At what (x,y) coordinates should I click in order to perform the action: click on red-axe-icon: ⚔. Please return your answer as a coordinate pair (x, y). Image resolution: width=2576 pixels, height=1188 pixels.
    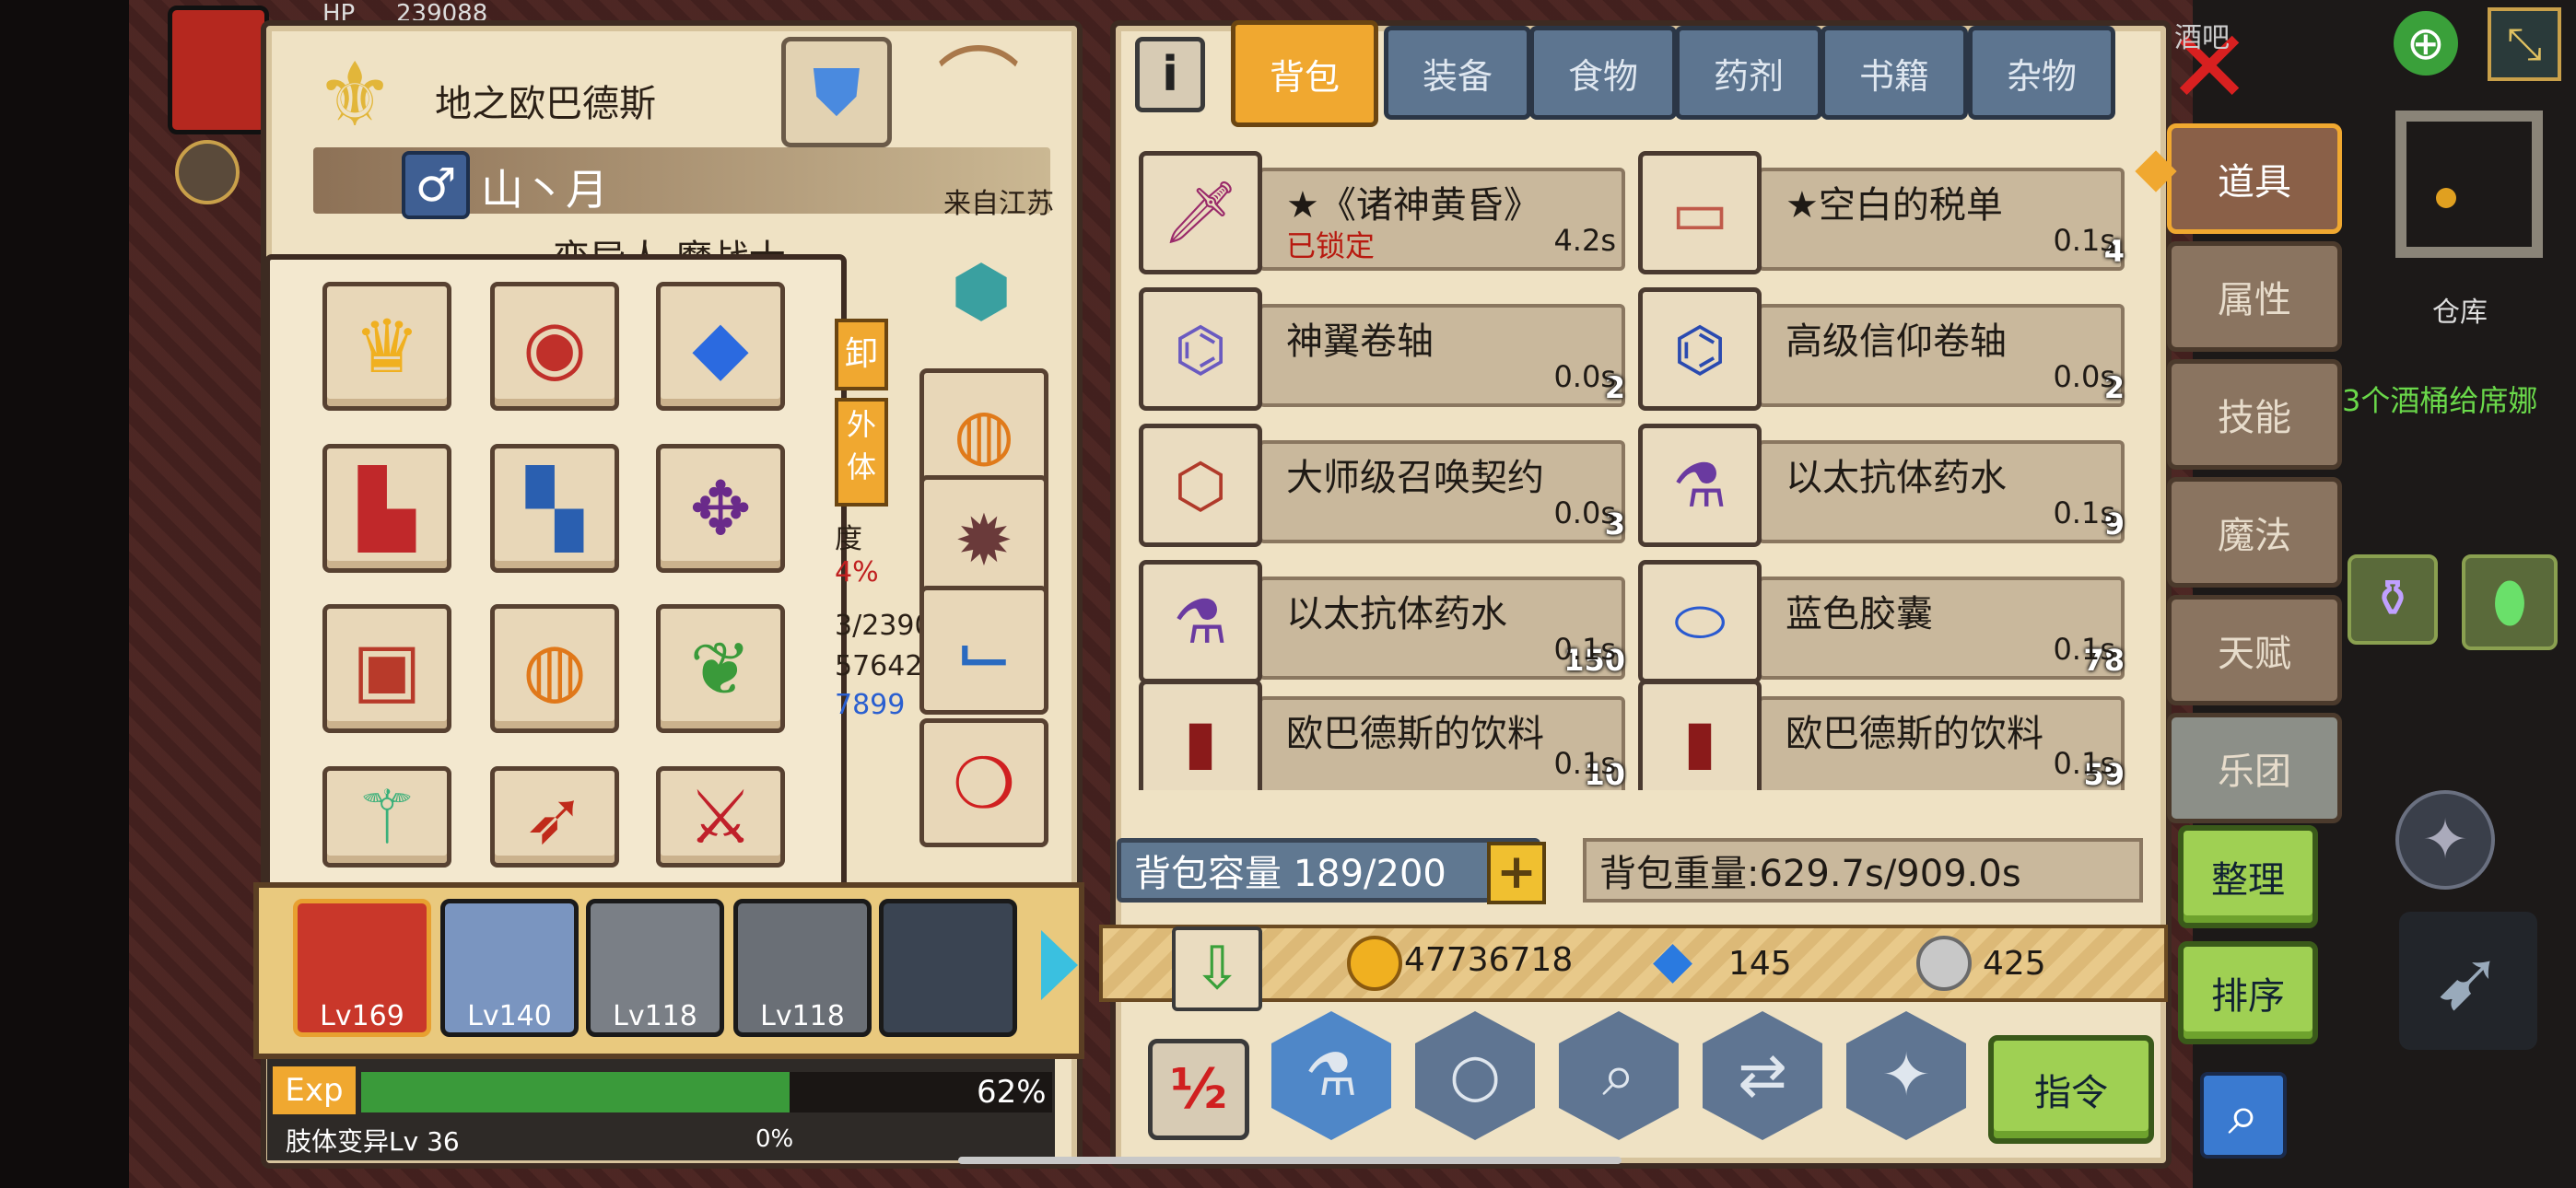
    Looking at the image, I should click on (720, 817).